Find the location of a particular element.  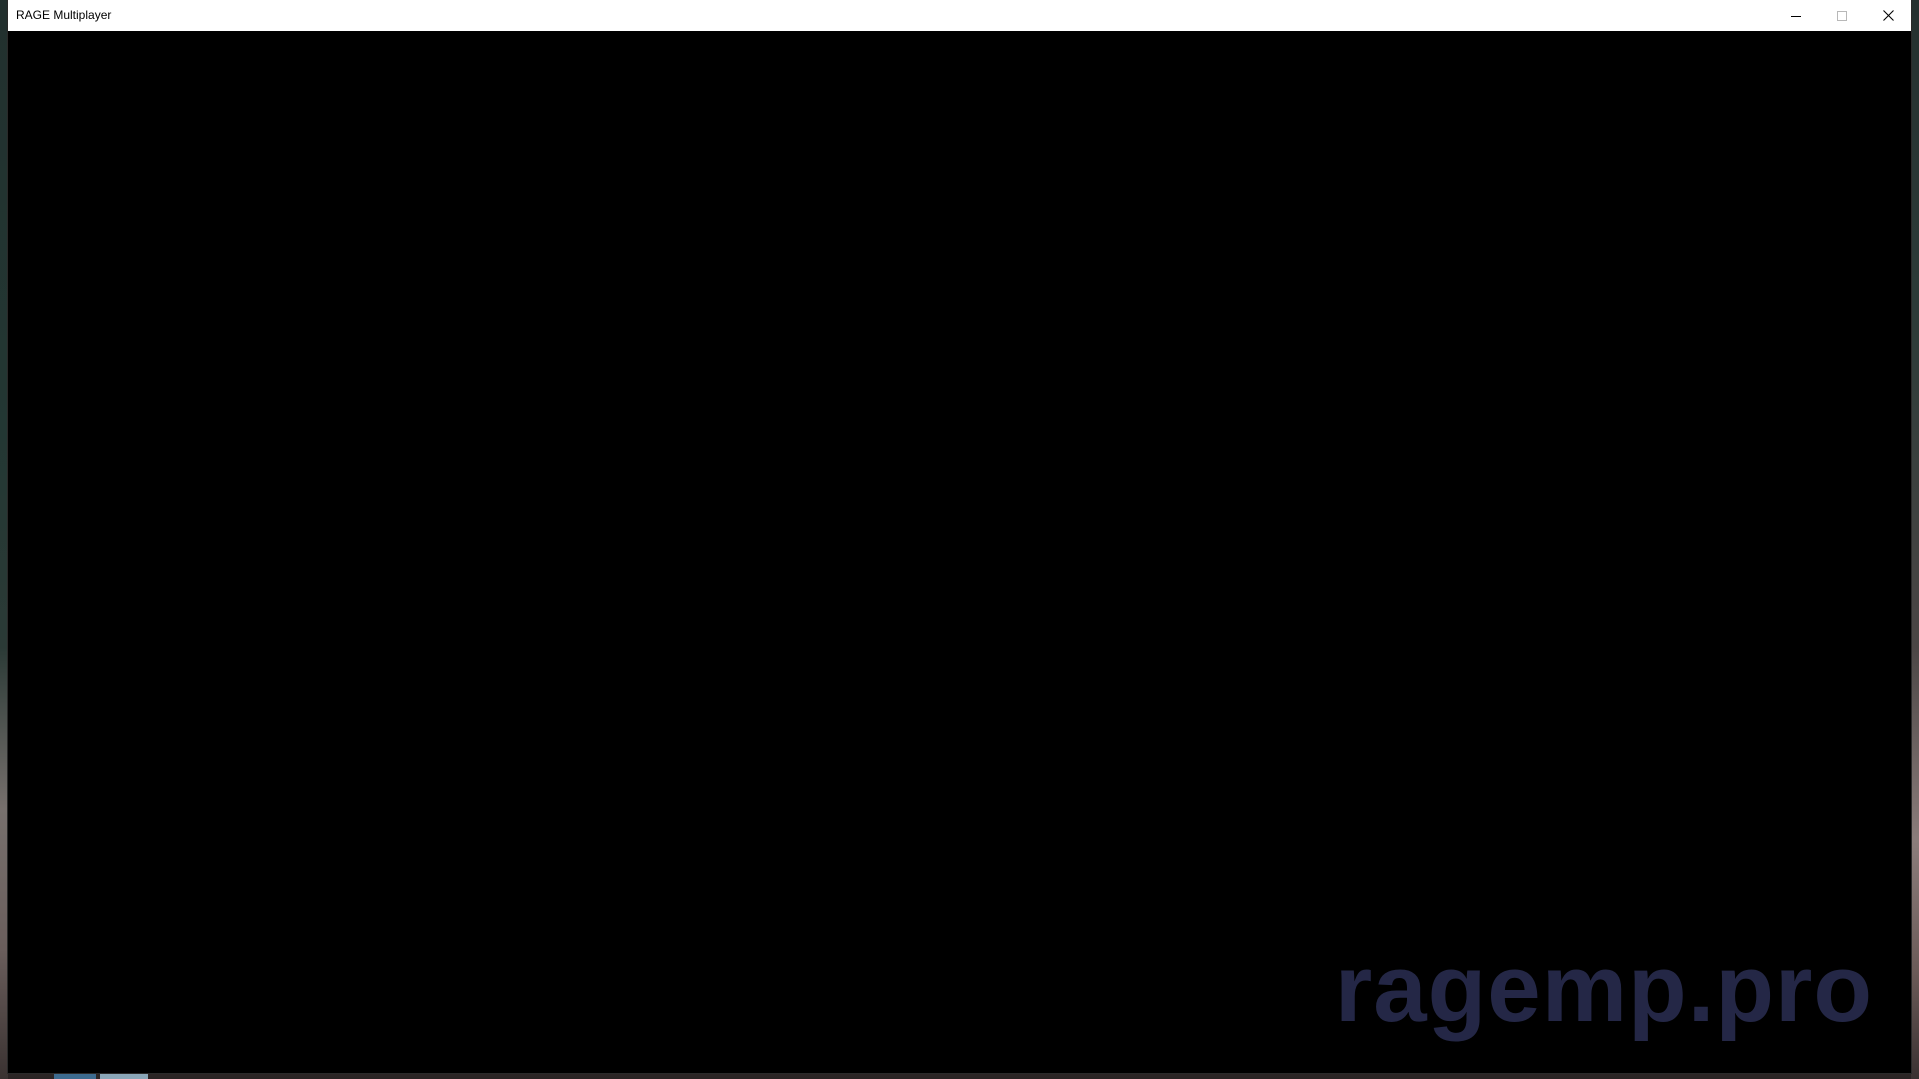

maximize-button is located at coordinates (1842, 15).